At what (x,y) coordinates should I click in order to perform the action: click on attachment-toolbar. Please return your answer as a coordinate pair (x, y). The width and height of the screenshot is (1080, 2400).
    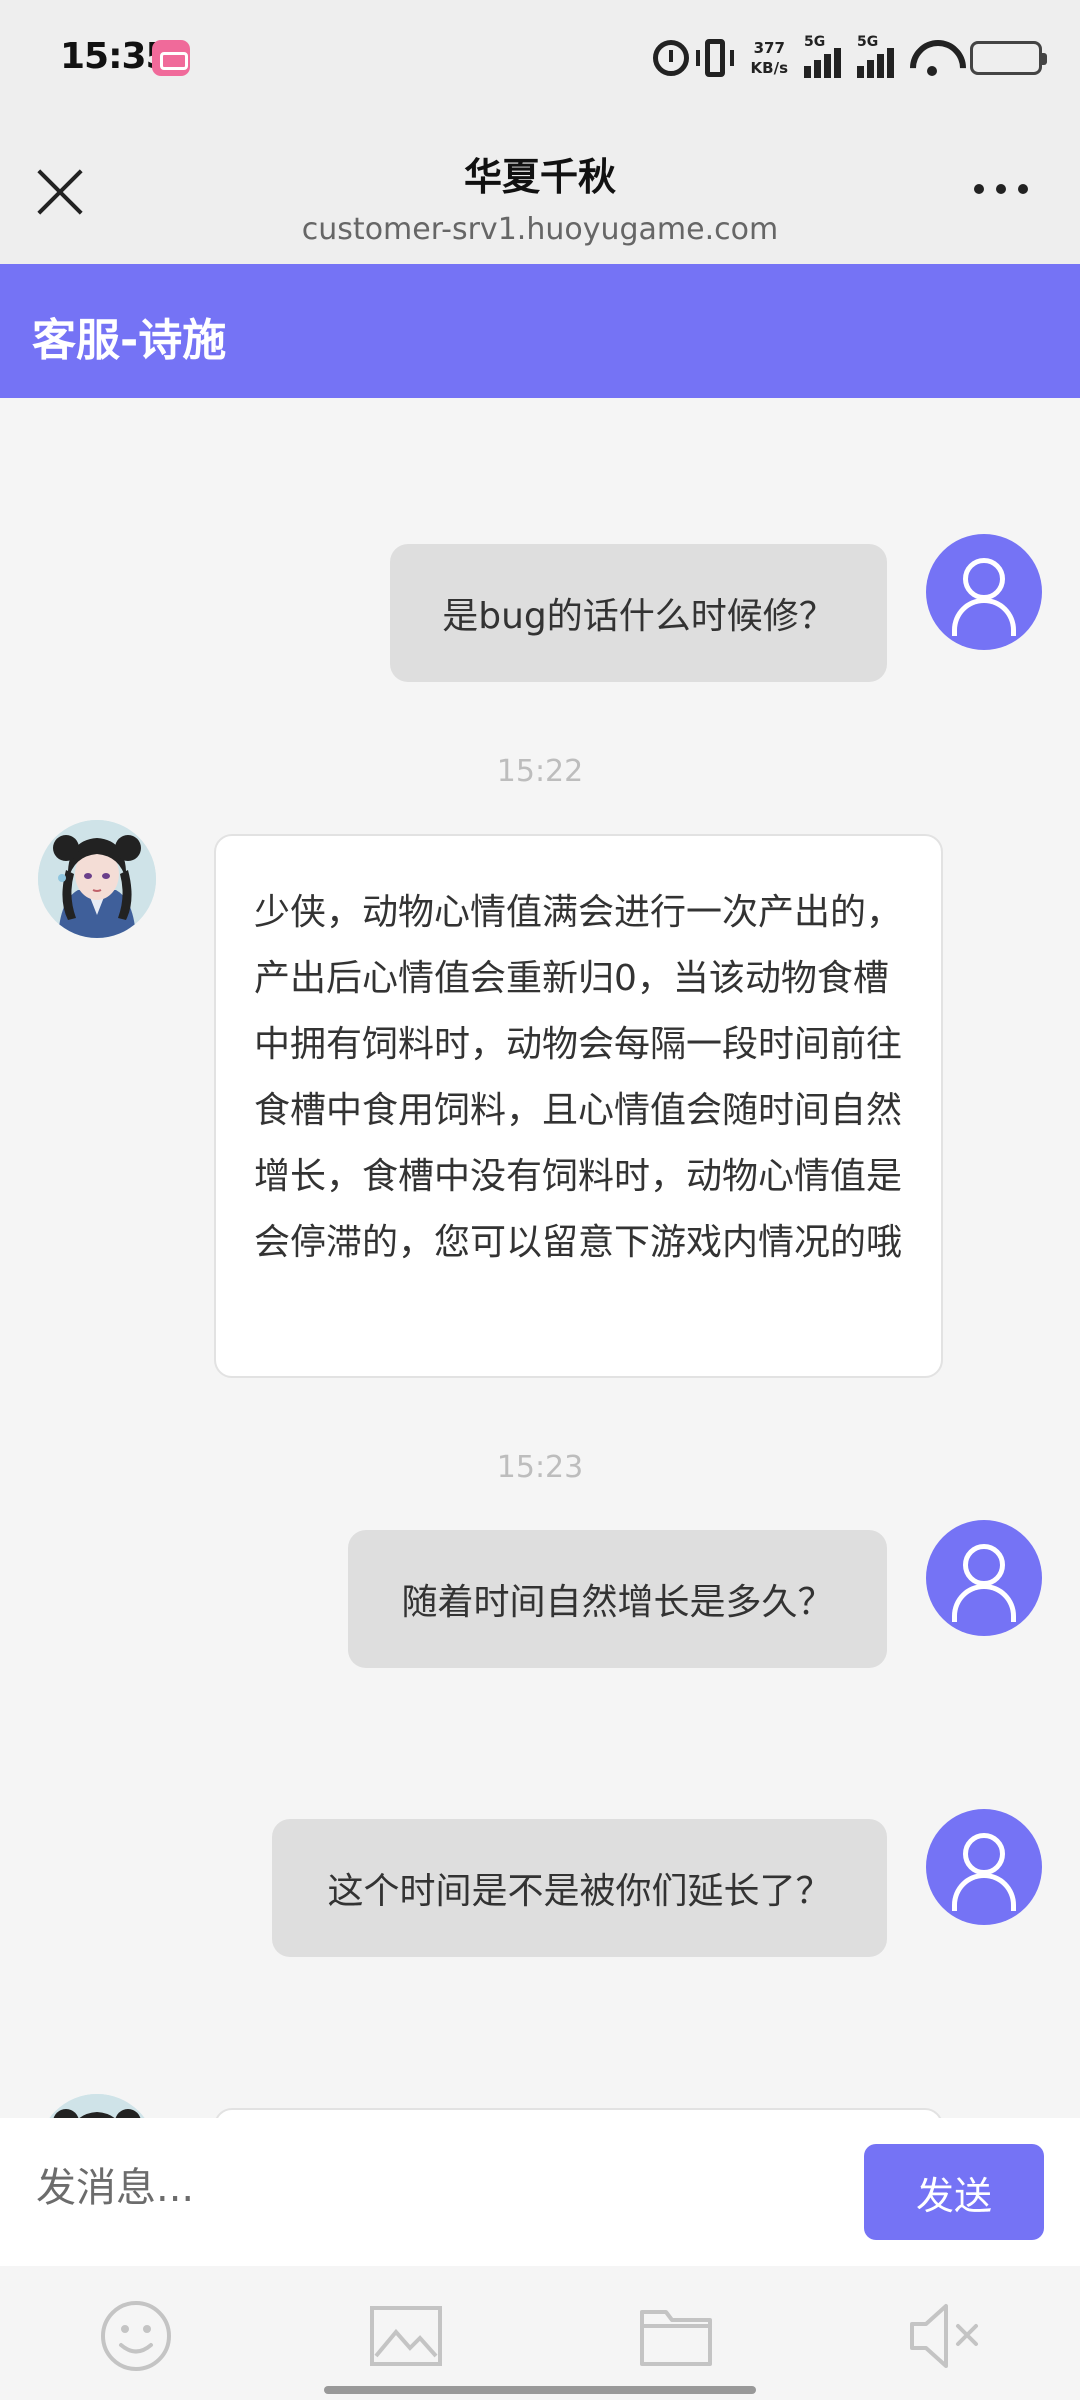
    Looking at the image, I should click on (540, 2333).